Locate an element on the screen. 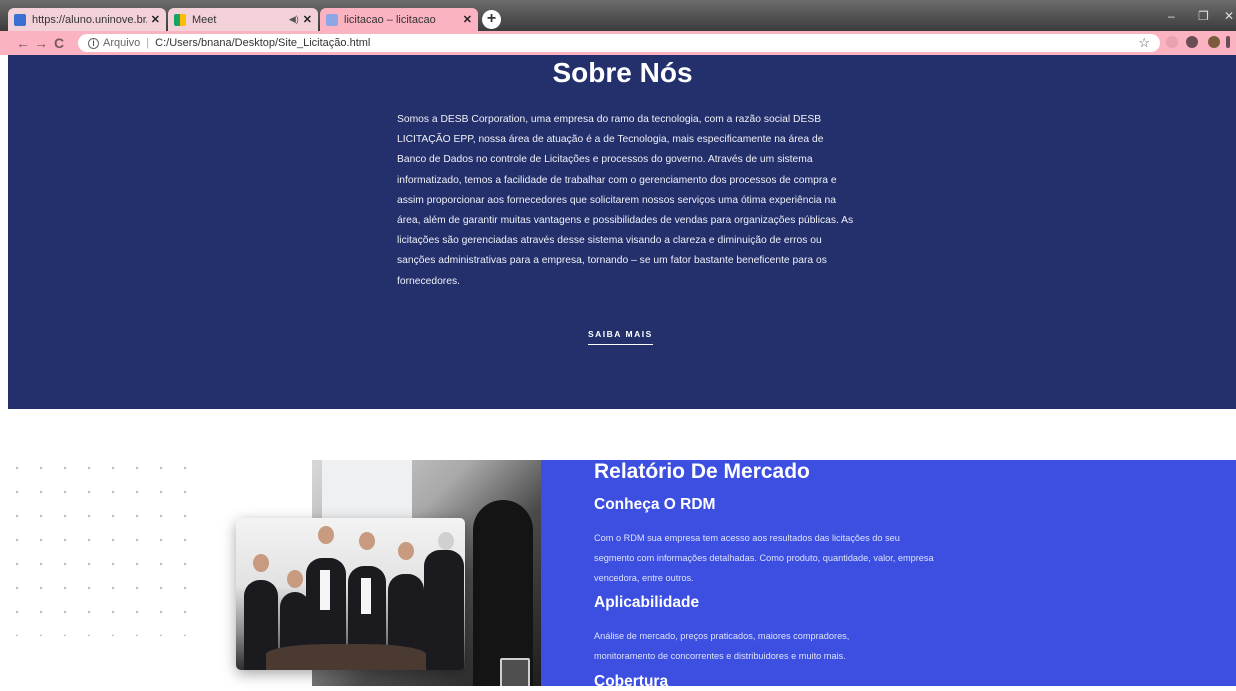 The image size is (1236, 691). restore-icon: ❐ is located at coordinates (1203, 16).